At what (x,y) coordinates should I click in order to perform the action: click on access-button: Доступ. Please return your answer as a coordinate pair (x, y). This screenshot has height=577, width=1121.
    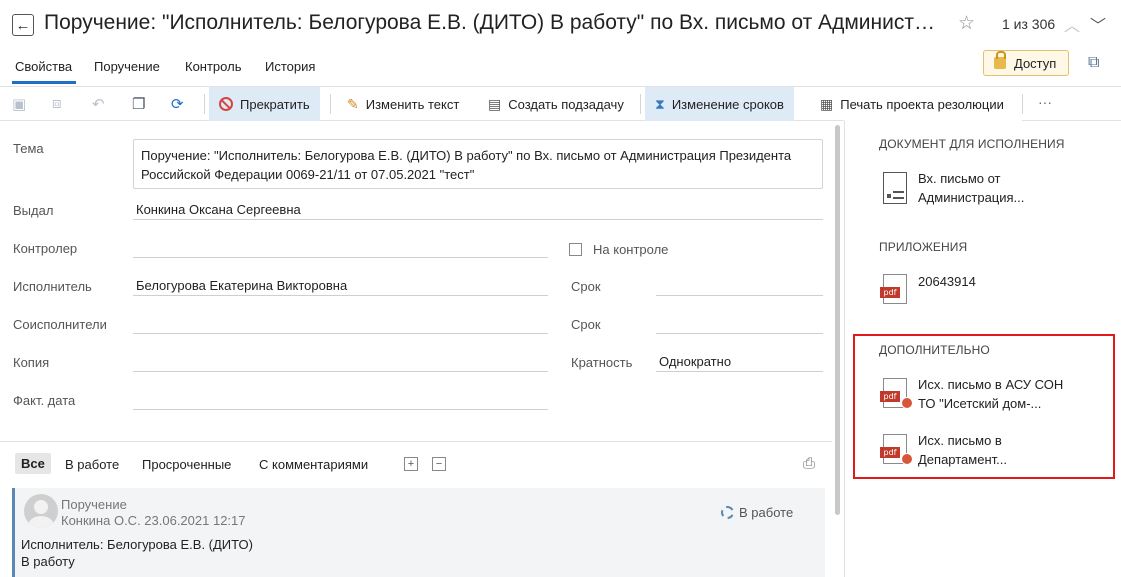
    Looking at the image, I should click on (1026, 63).